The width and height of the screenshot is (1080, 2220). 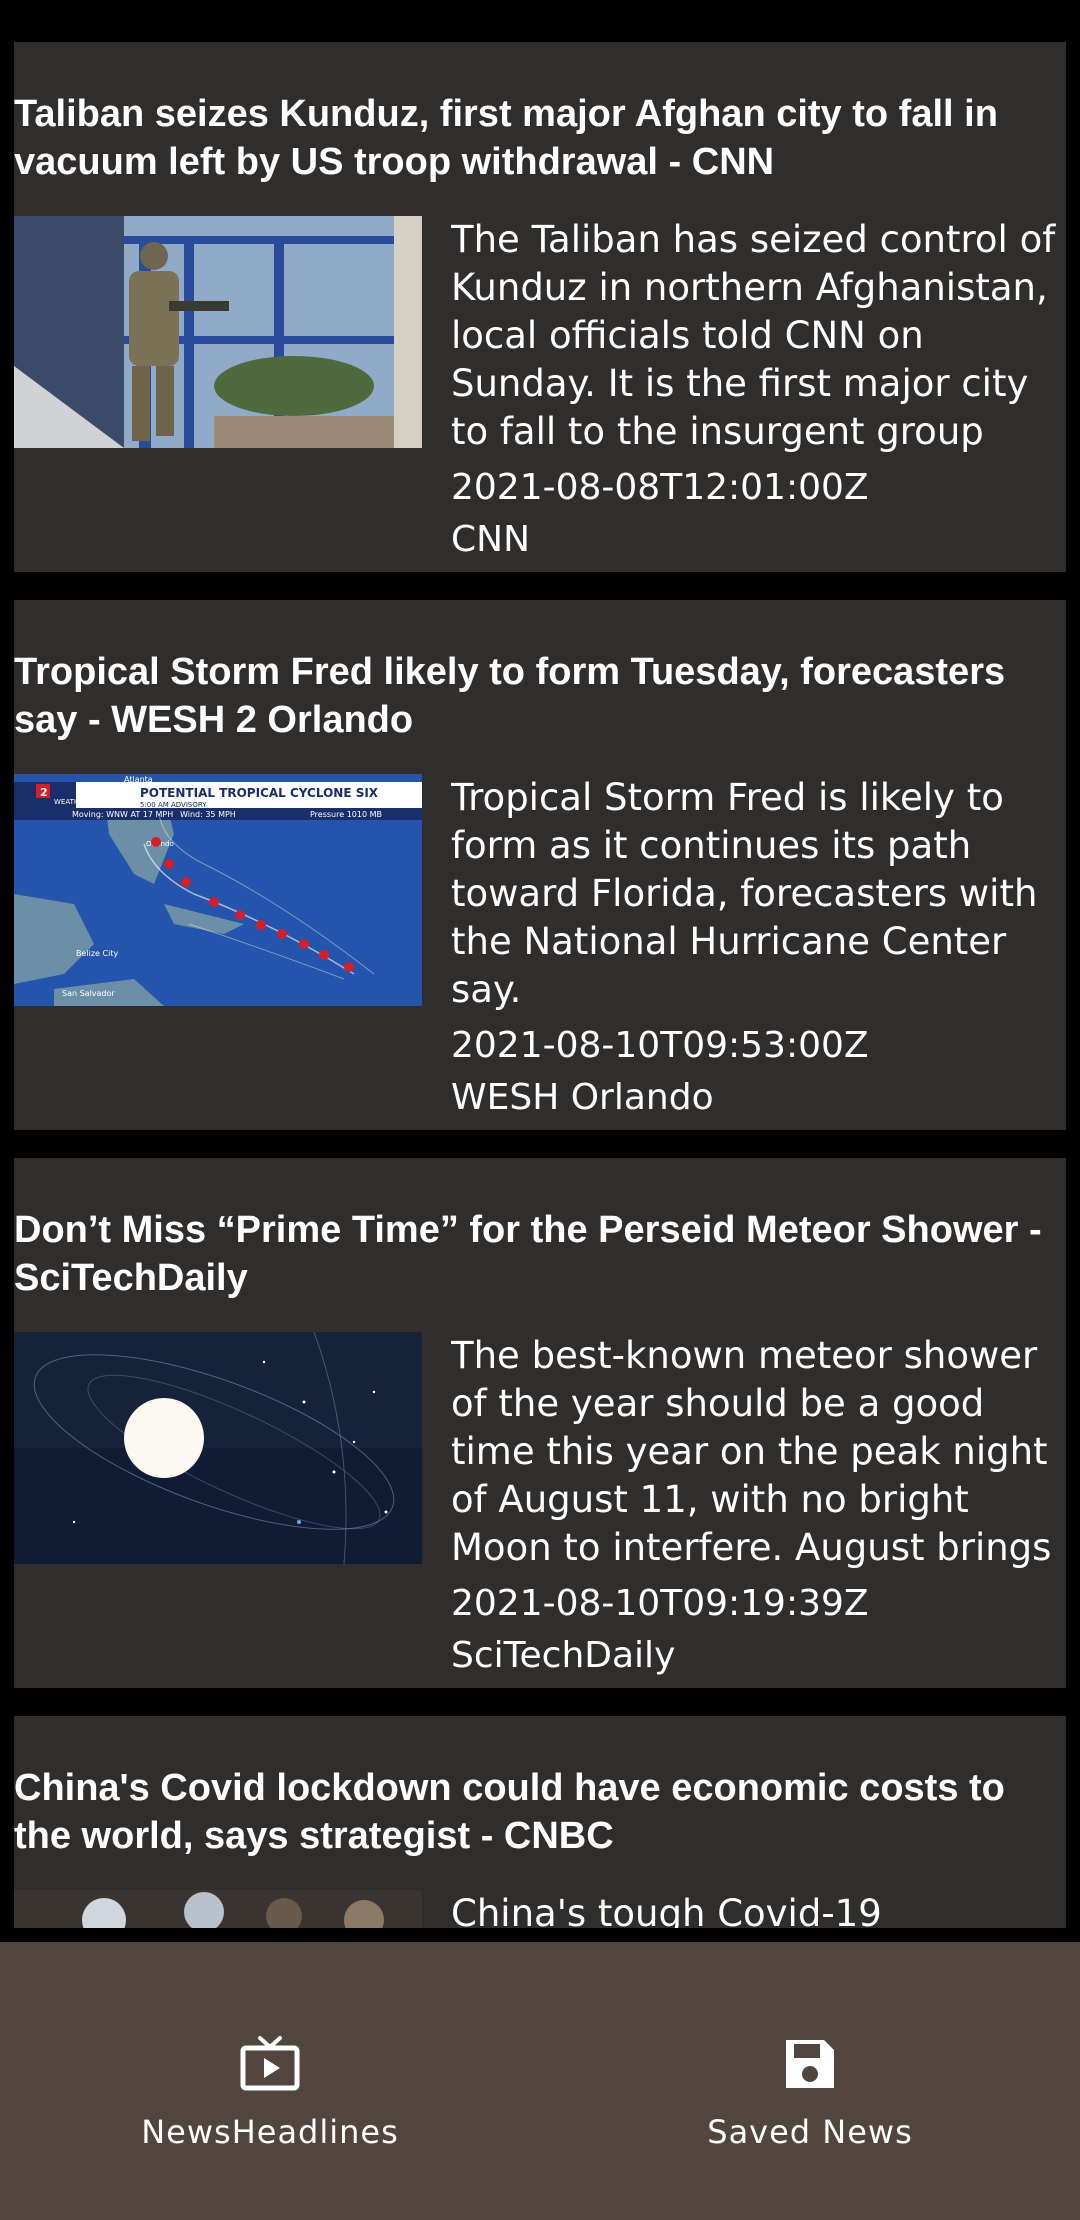 I want to click on map-city: Belize City, so click(x=97, y=953).